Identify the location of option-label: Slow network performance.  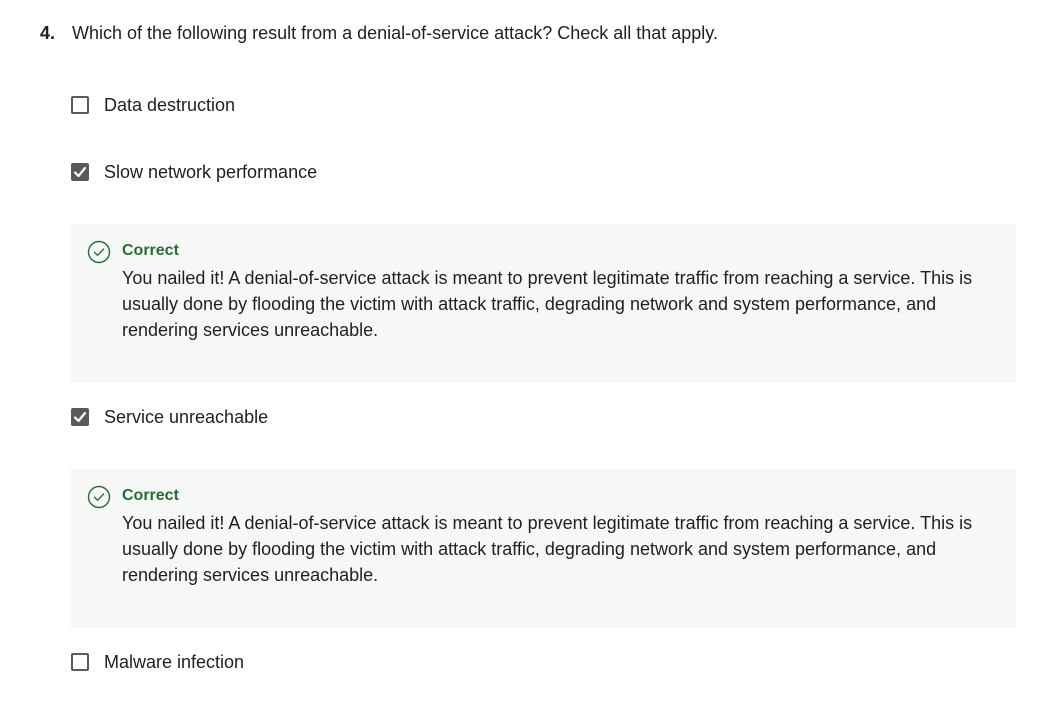
(211, 172).